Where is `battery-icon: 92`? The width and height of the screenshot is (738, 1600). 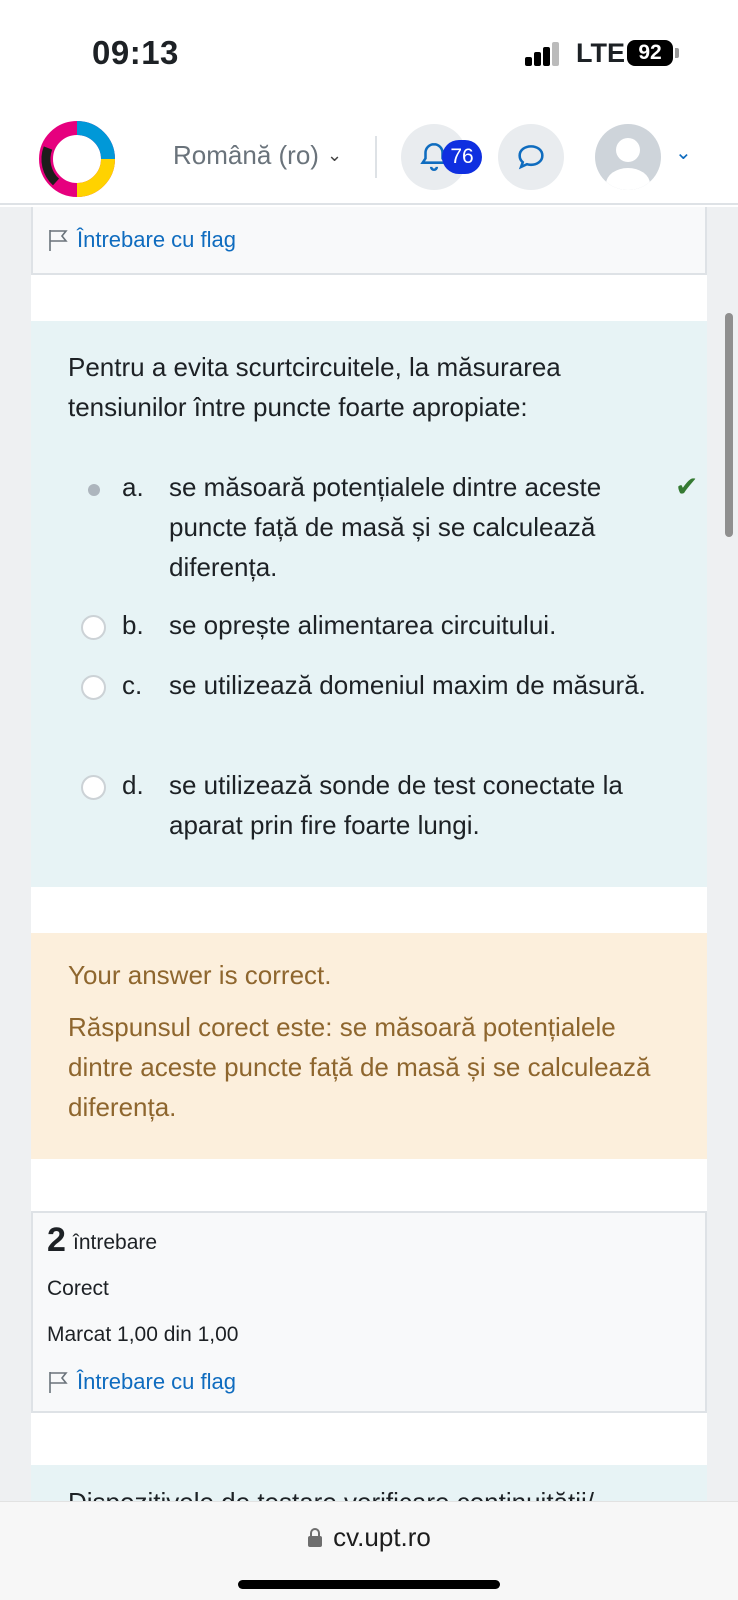
battery-icon: 92 is located at coordinates (650, 53).